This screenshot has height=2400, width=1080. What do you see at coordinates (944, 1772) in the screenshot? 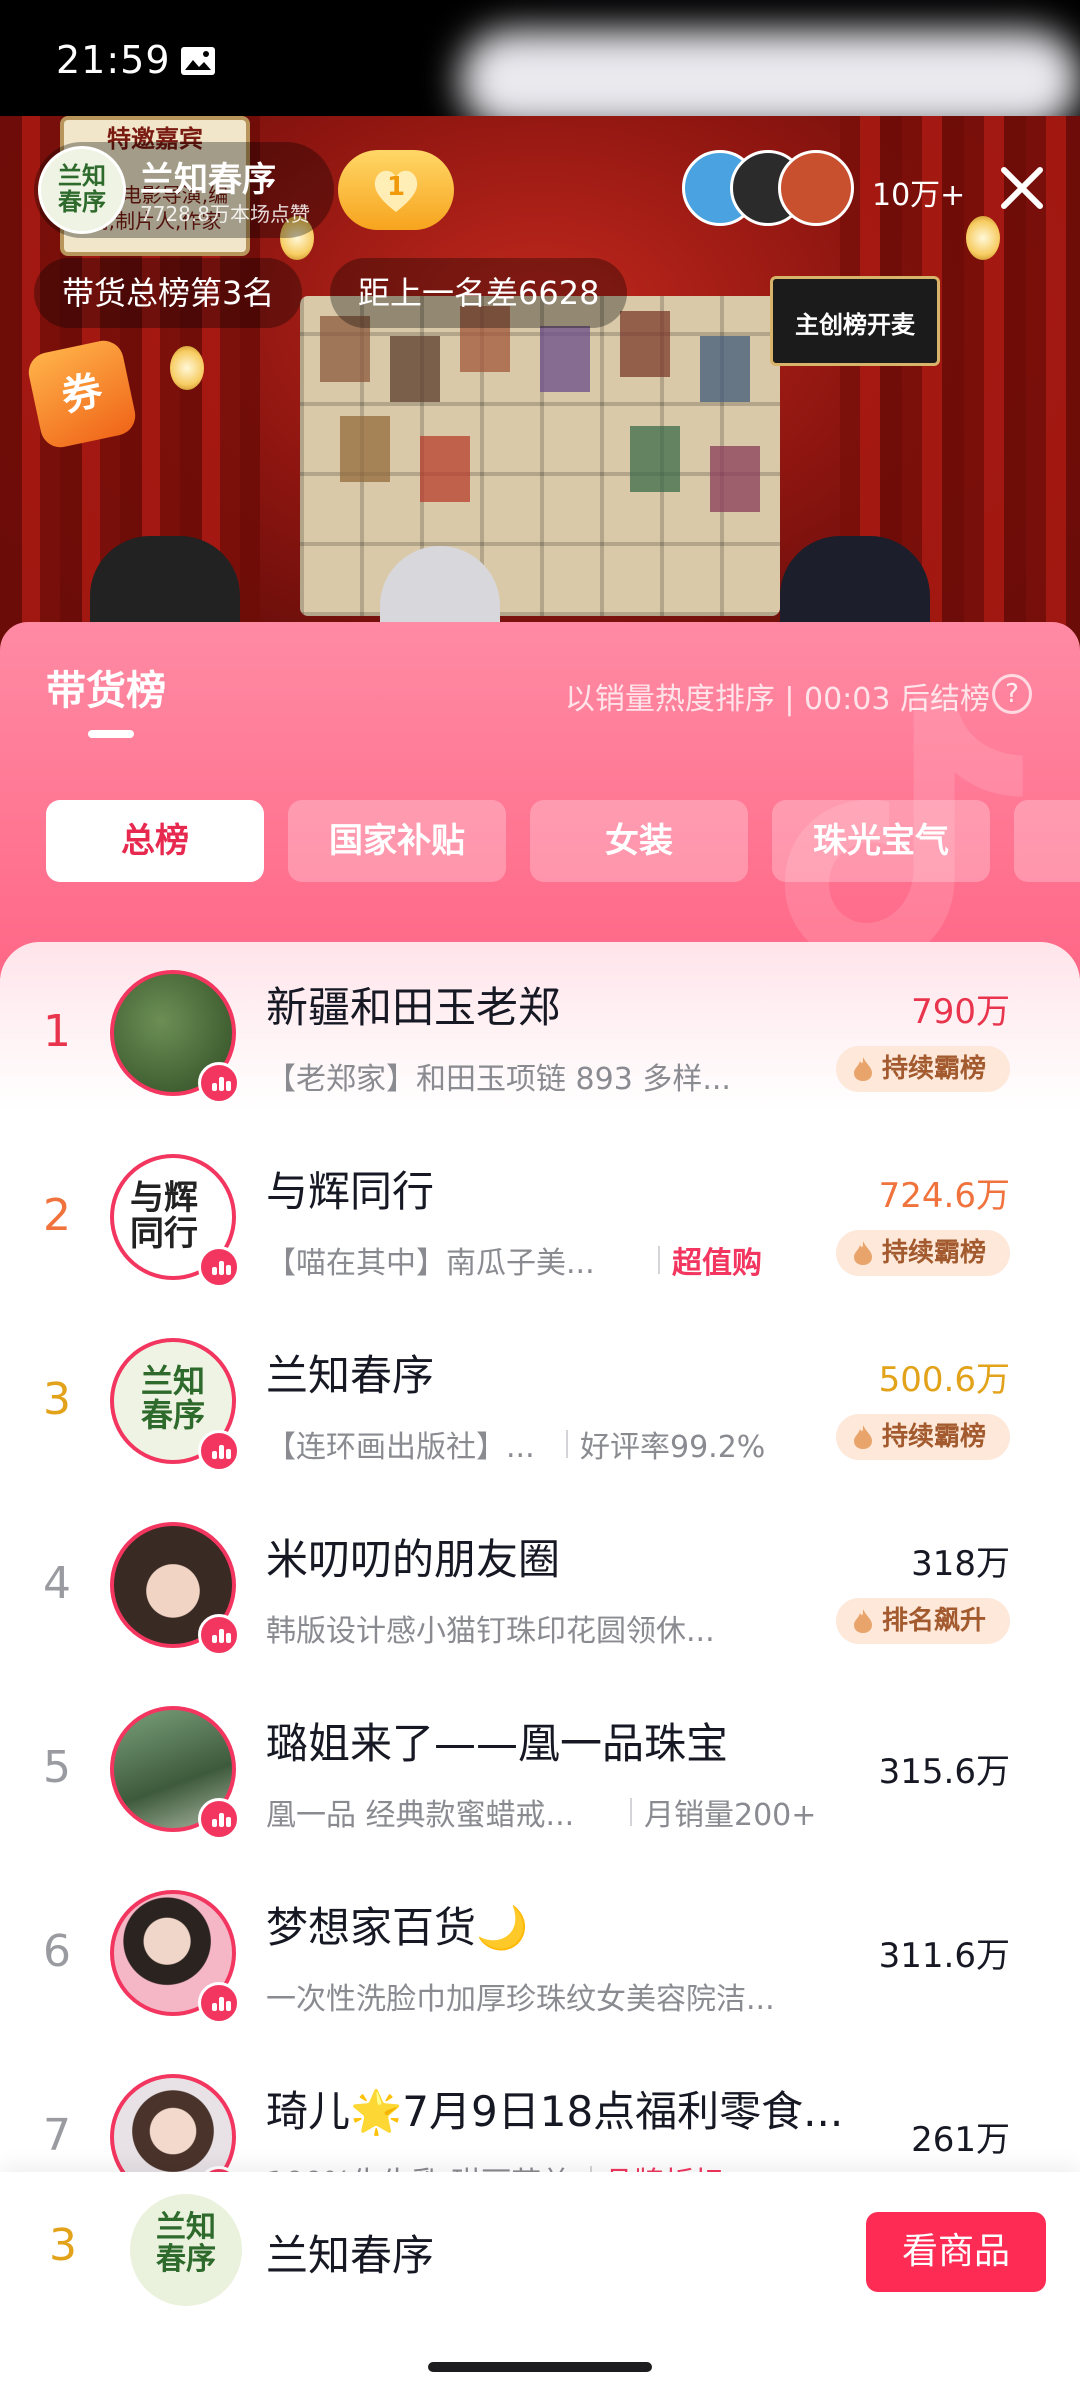
I see `sales-value: 315.6万` at bounding box center [944, 1772].